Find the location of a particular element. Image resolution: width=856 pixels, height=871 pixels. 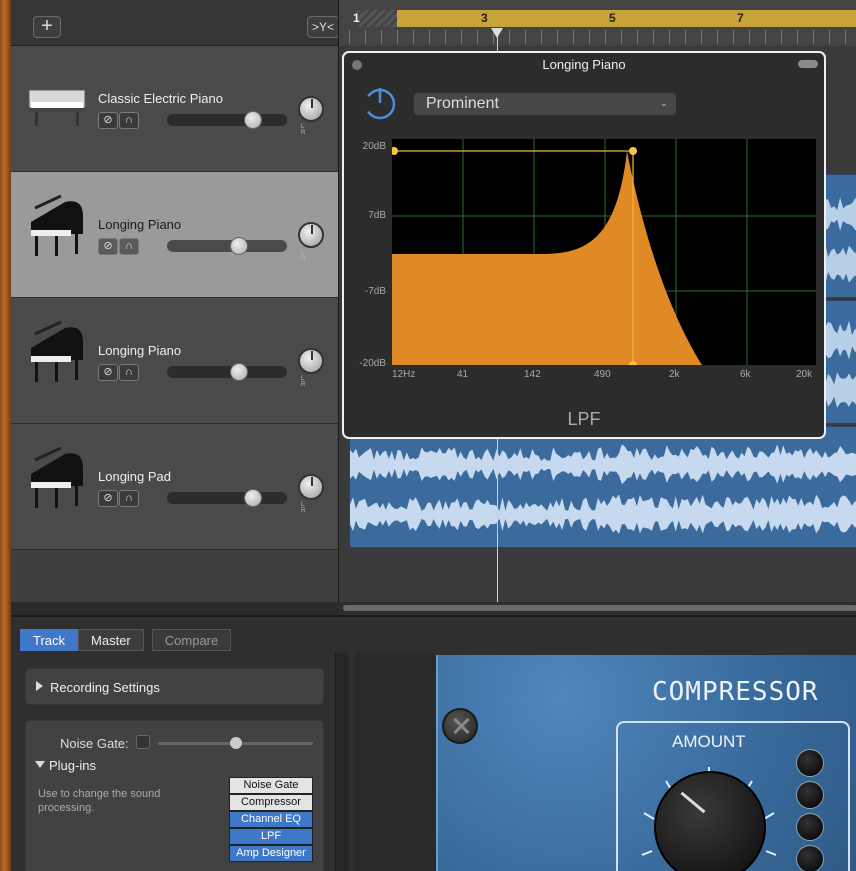

noise-gate-slider is located at coordinates (235, 743).